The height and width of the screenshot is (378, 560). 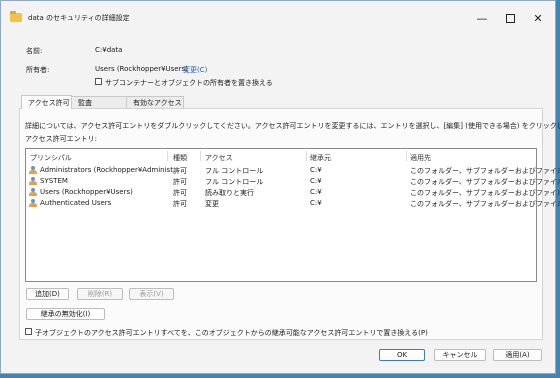 I want to click on cancel-button: キャンセル, so click(x=460, y=355).